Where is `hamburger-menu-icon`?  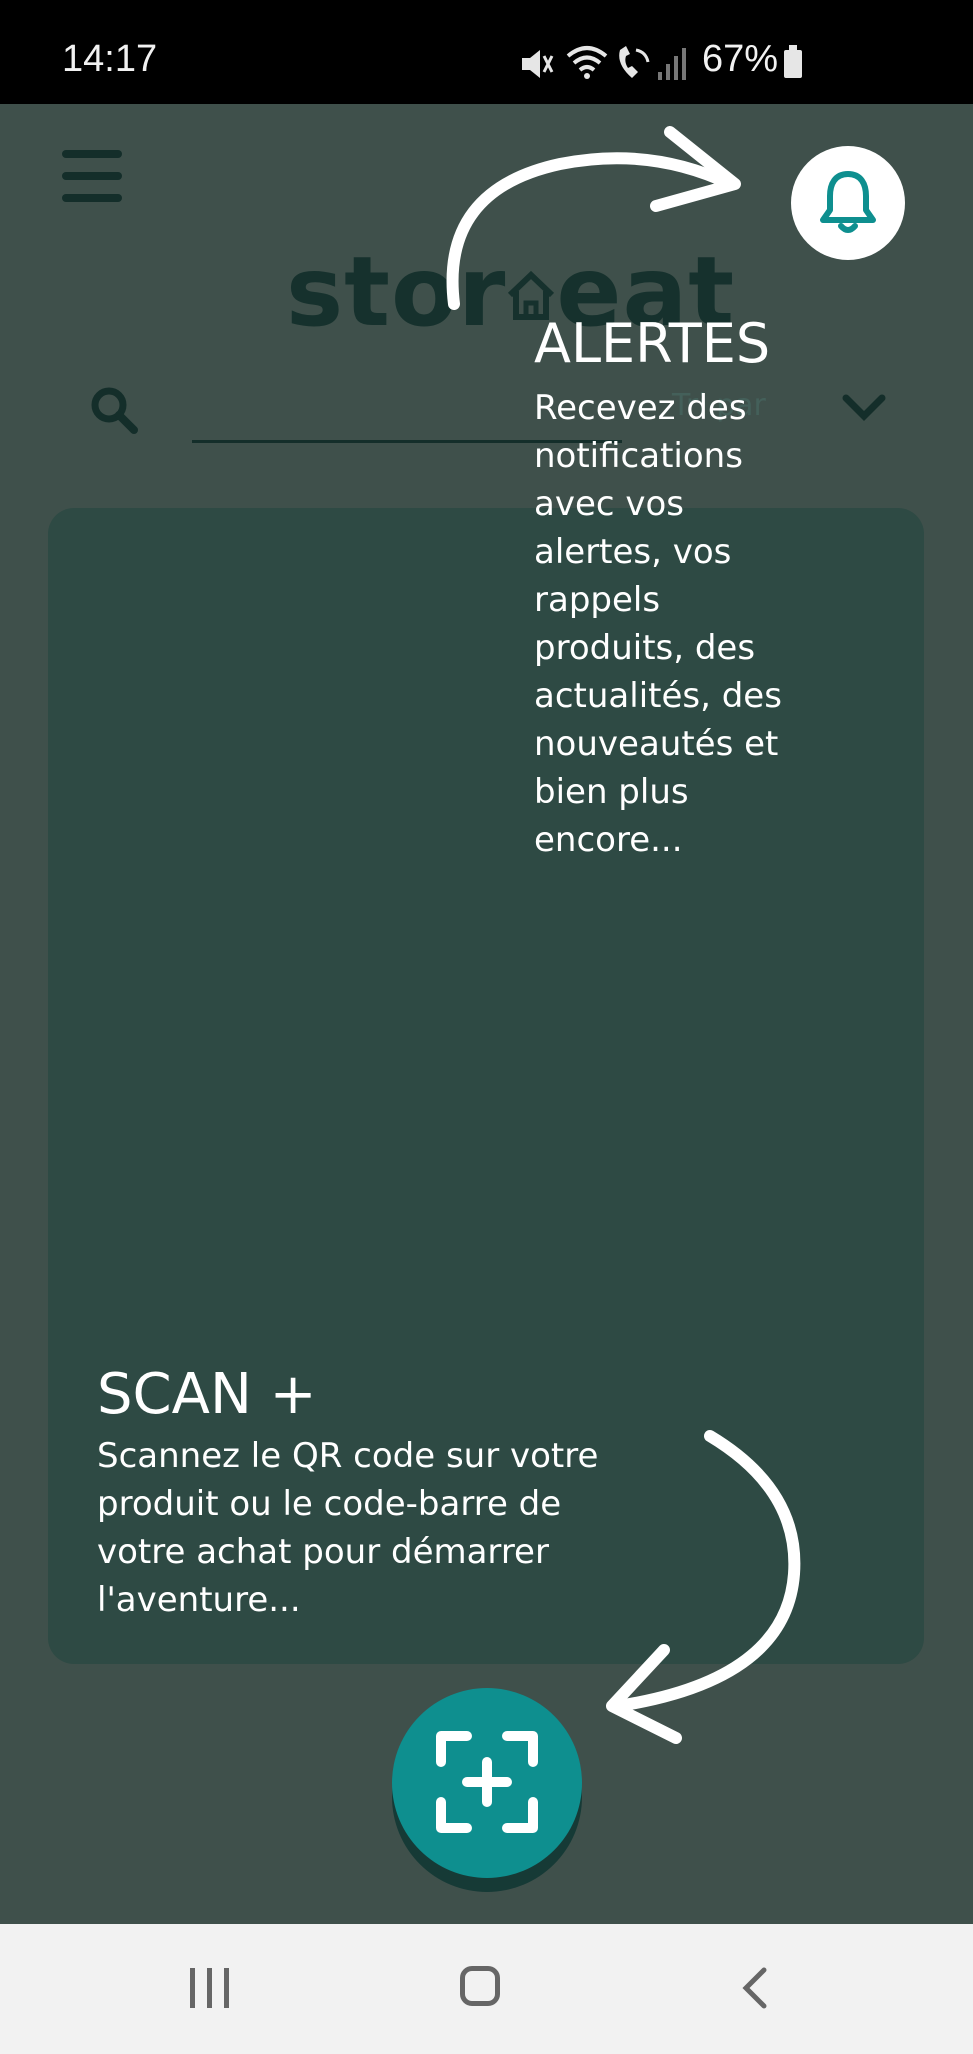
hamburger-menu-icon is located at coordinates (92, 176).